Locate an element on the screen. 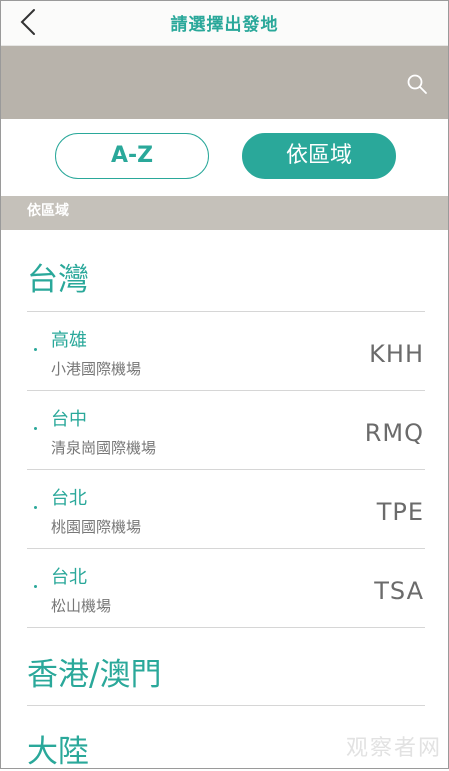 The width and height of the screenshot is (449, 771). page-title: 請選擇出發地 is located at coordinates (224, 25).